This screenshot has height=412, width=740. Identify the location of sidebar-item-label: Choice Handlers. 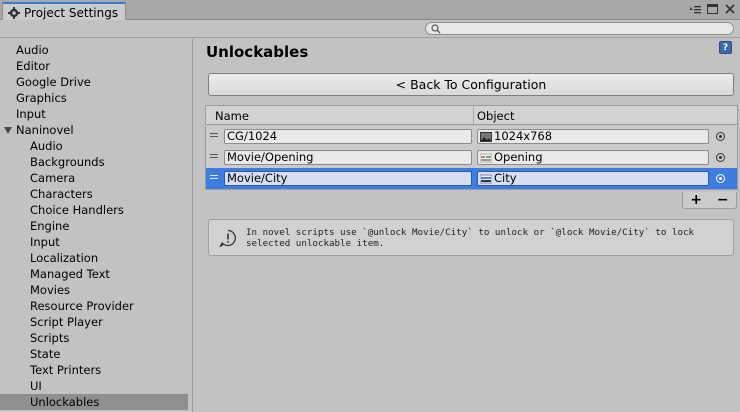
(77, 210).